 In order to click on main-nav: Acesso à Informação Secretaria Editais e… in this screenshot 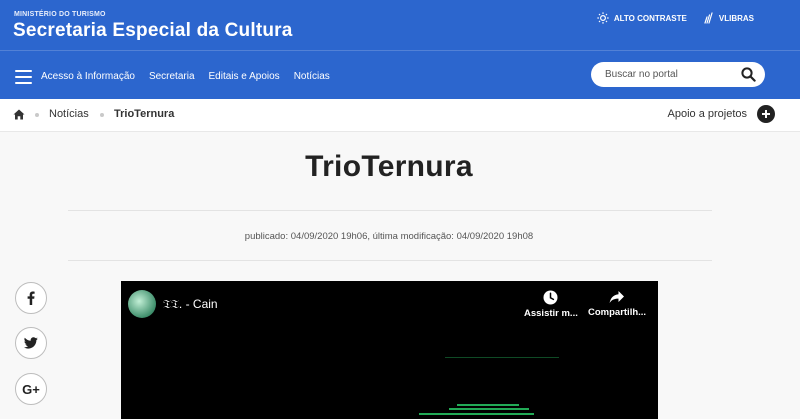, I will do `click(185, 76)`.